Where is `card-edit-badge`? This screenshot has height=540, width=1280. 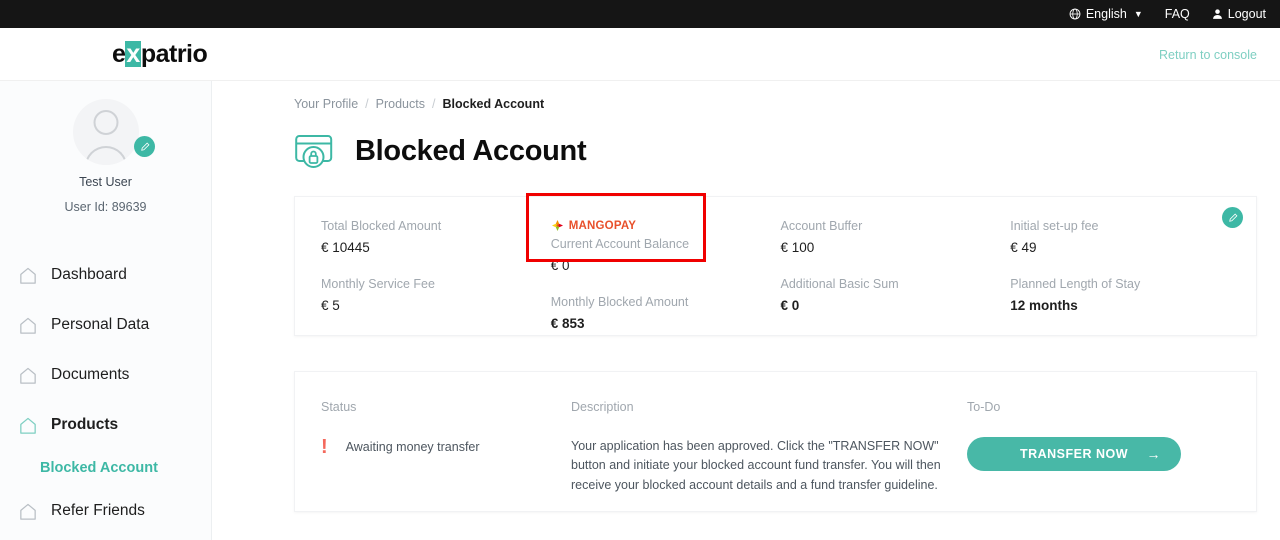
card-edit-badge is located at coordinates (1232, 217).